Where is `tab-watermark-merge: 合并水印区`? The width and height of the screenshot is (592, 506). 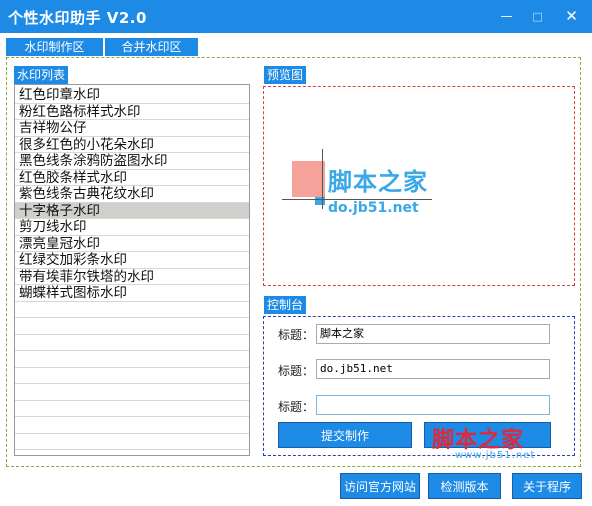 tab-watermark-merge: 合并水印区 is located at coordinates (151, 47).